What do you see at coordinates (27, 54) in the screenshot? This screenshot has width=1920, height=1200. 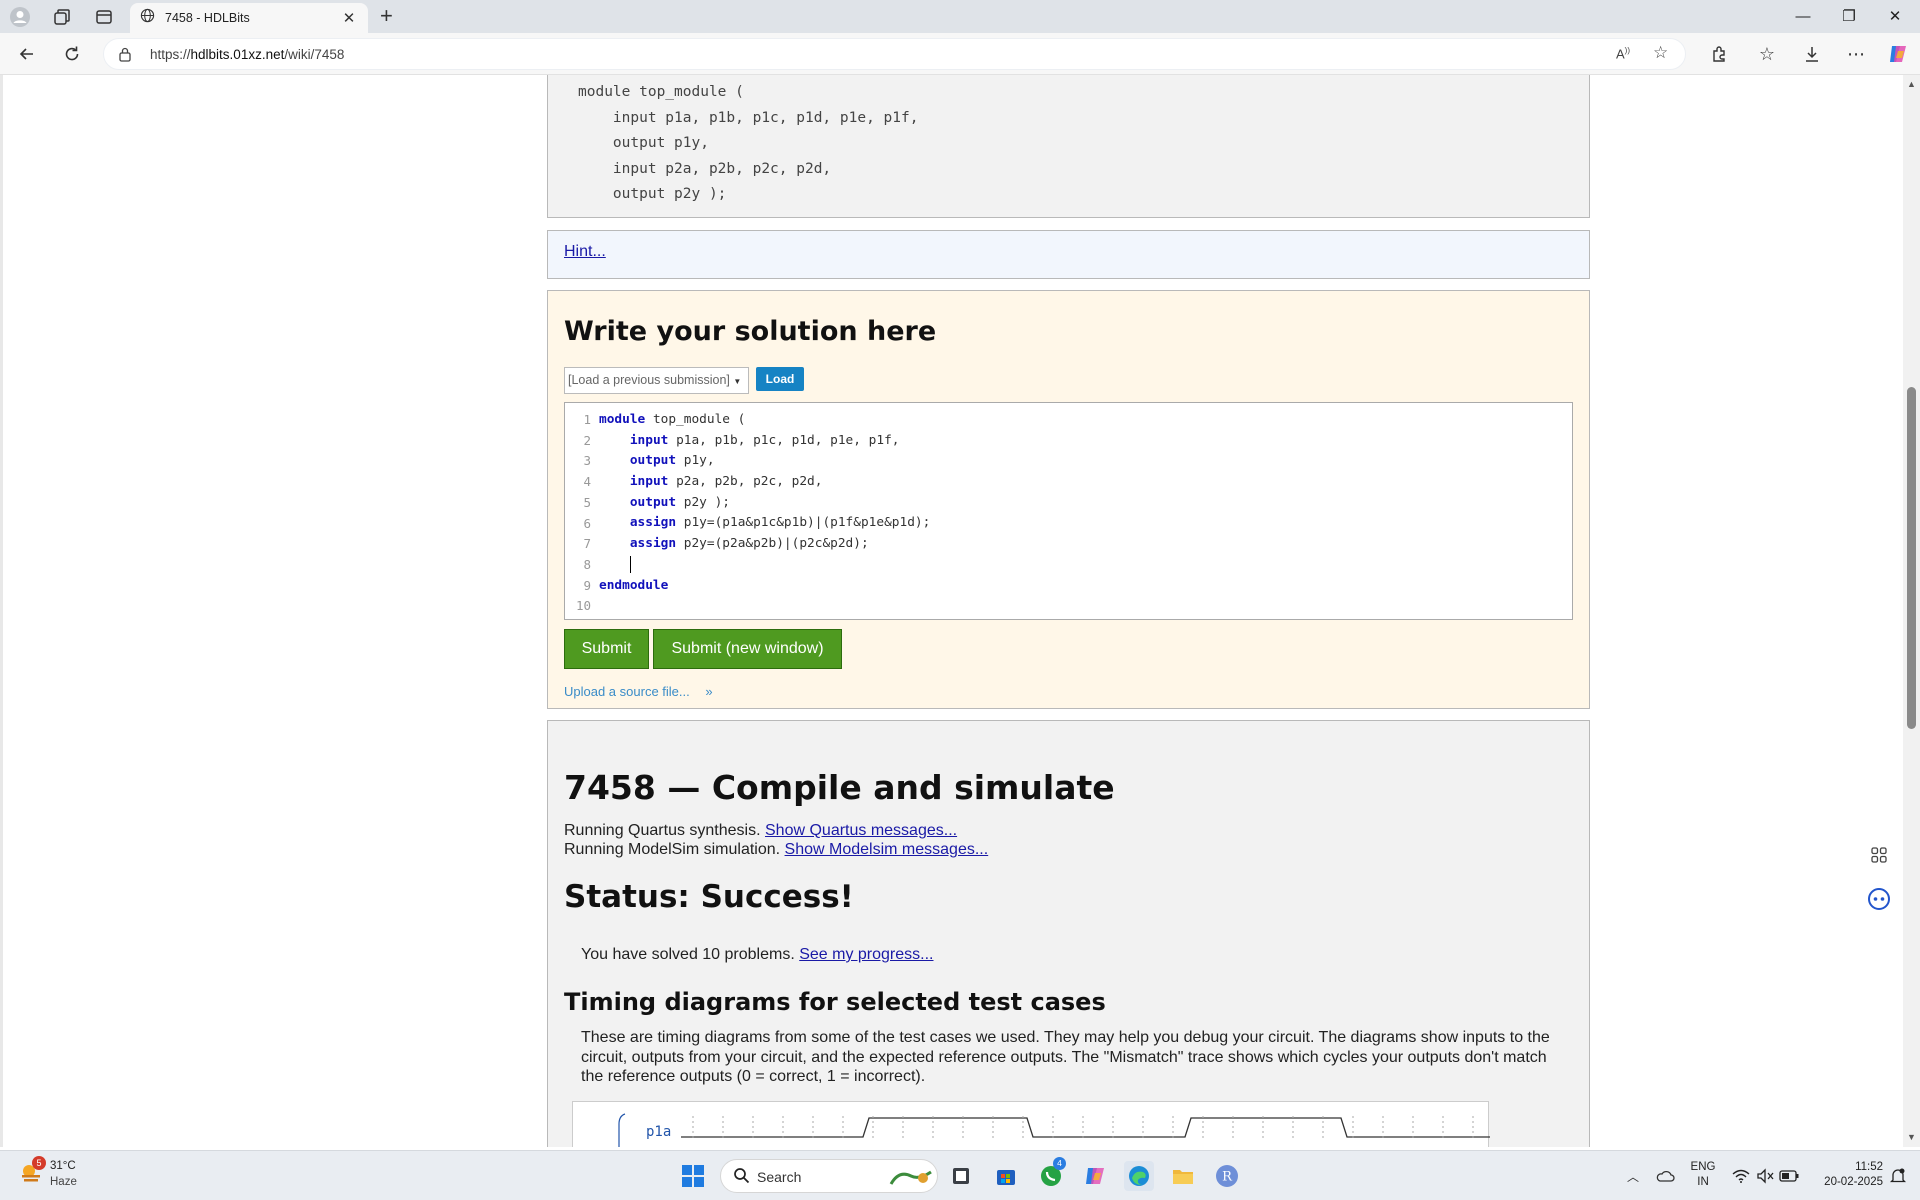 I see `back-icon` at bounding box center [27, 54].